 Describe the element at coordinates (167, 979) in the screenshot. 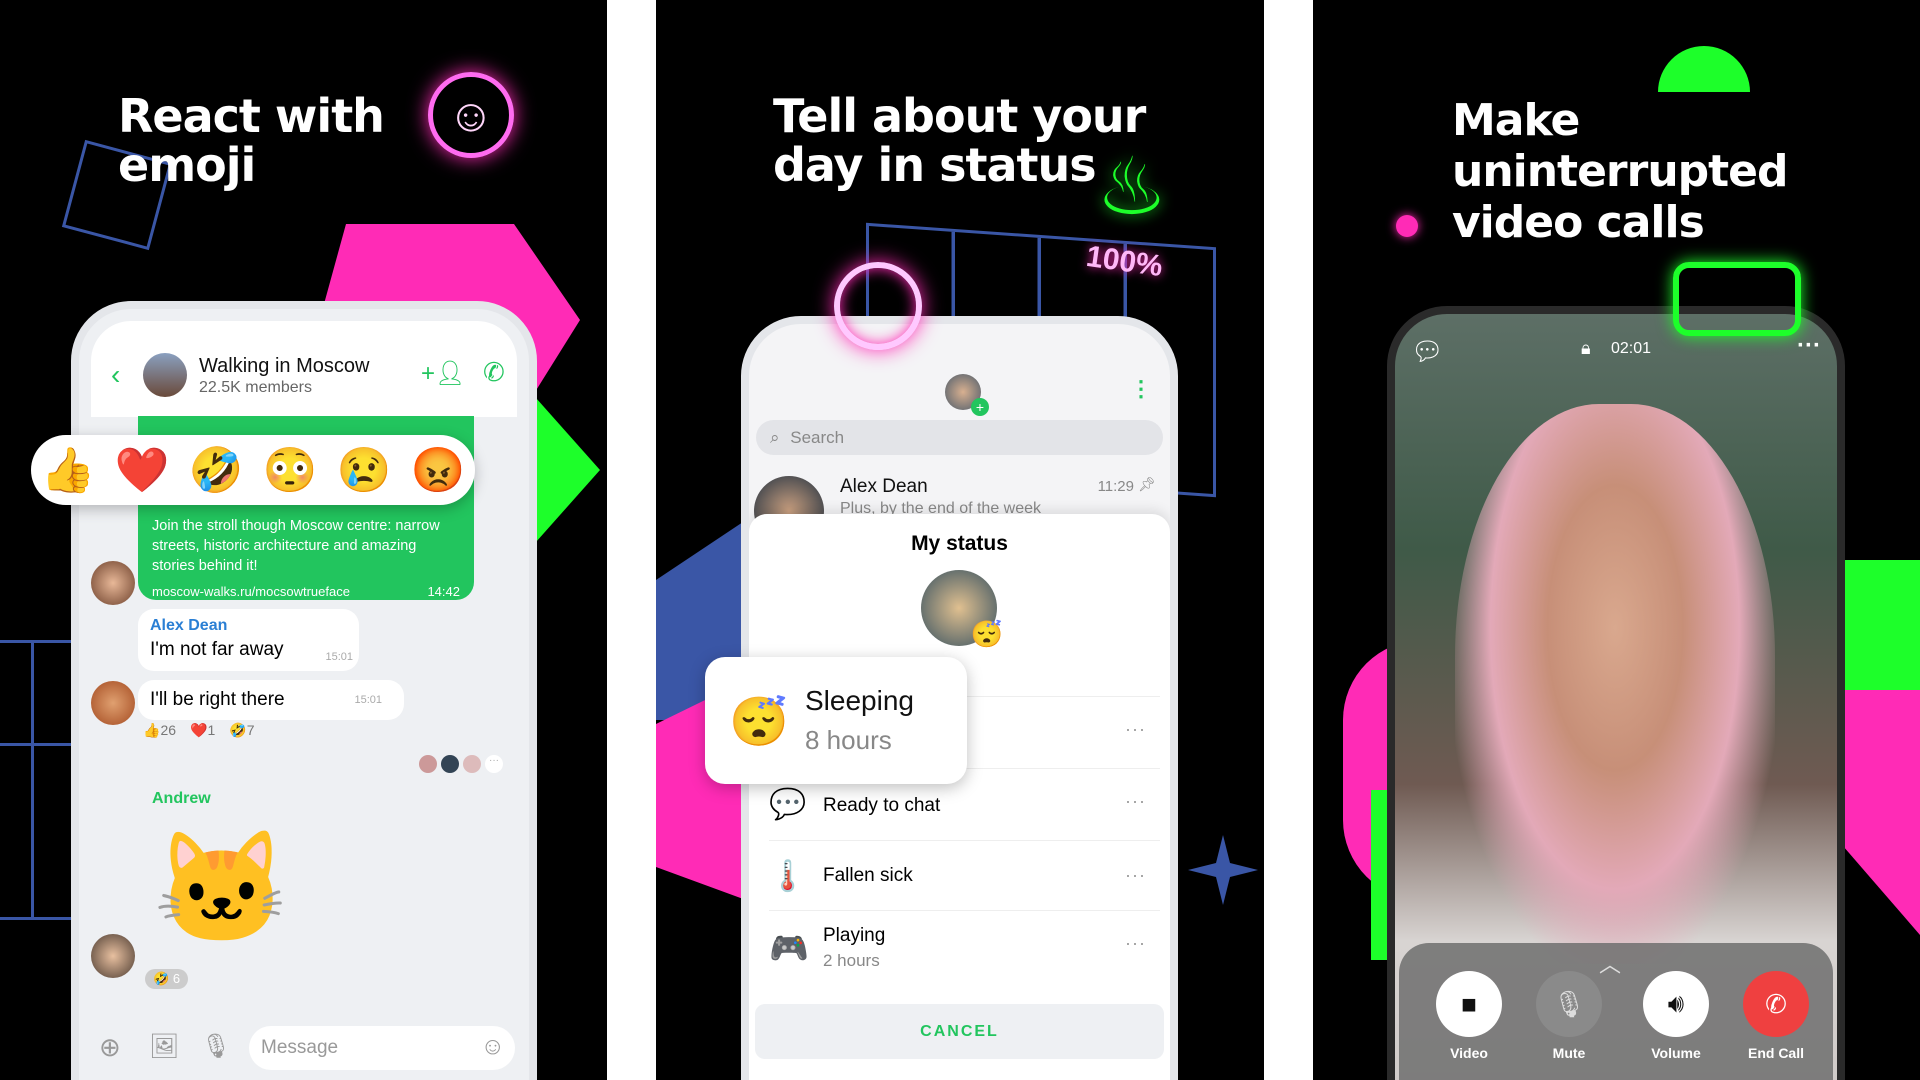

I see `sticker-reaction: 🤣 6` at that location.